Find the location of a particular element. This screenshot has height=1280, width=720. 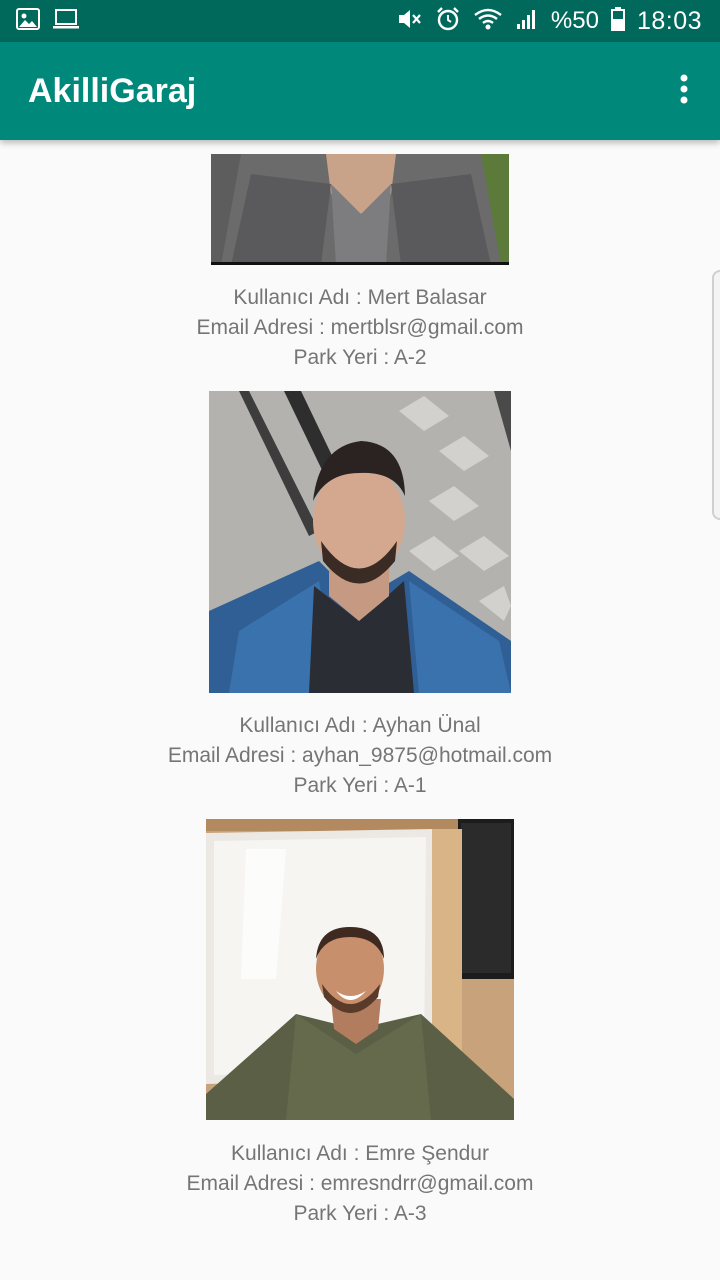

status-right: %50 18:03 is located at coordinates (549, 21).